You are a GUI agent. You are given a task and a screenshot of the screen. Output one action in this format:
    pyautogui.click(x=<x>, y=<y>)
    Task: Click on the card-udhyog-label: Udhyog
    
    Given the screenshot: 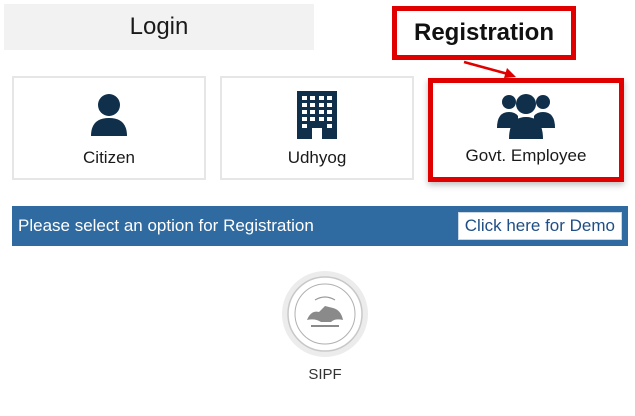 What is the action you would take?
    pyautogui.click(x=317, y=157)
    